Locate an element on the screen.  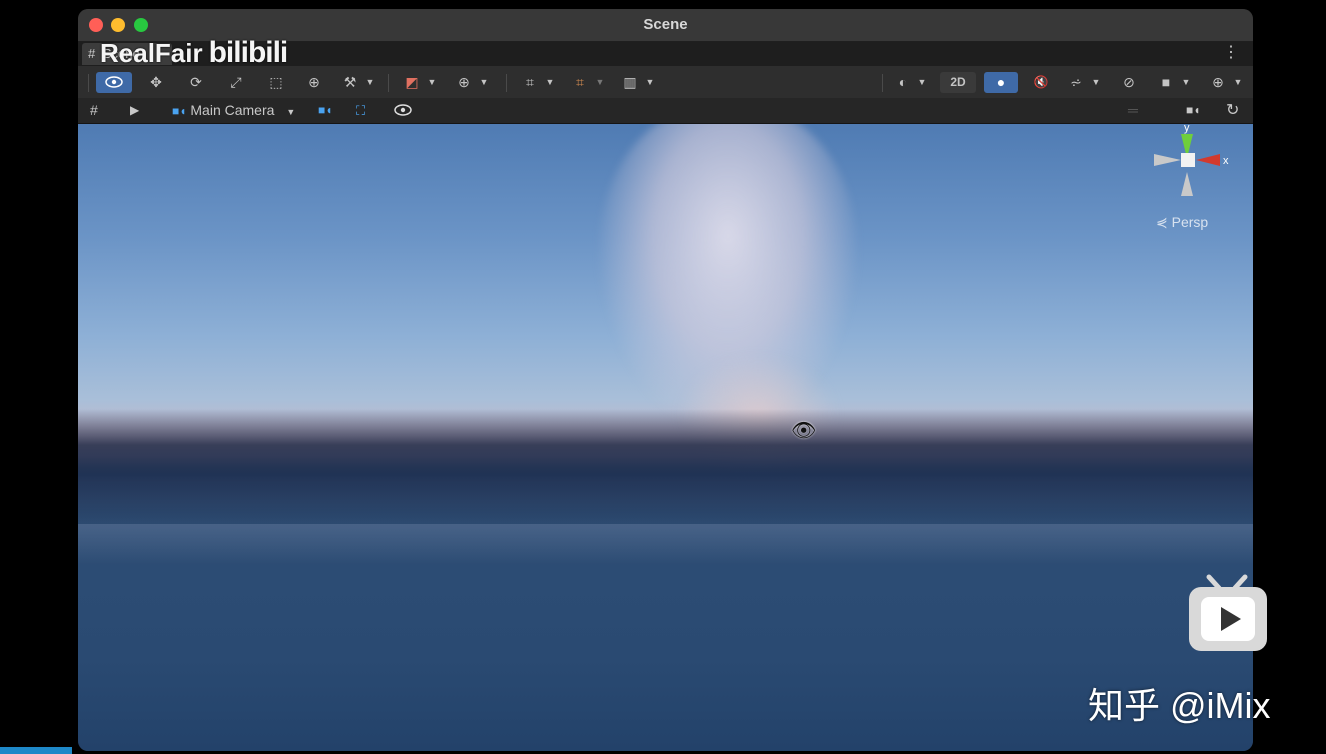
grid-snap-button: ⌗ is located at coordinates (530, 82).